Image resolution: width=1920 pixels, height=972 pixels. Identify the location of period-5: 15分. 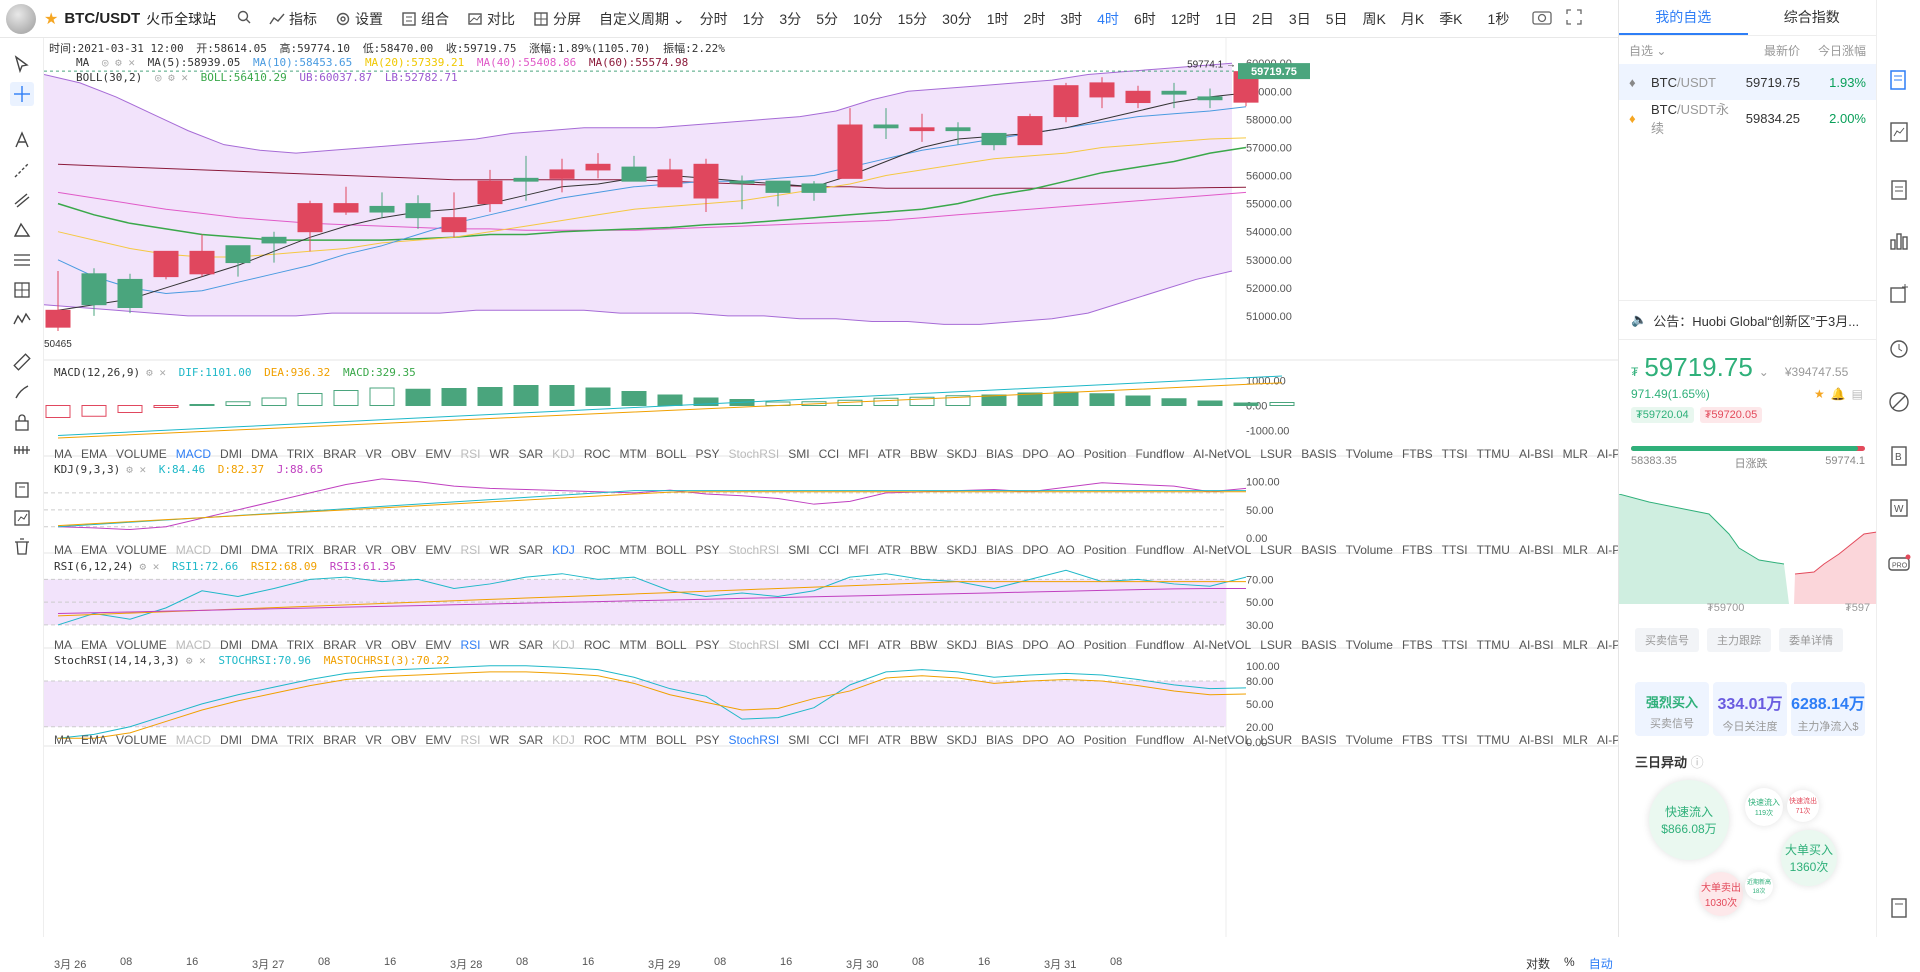
(913, 19).